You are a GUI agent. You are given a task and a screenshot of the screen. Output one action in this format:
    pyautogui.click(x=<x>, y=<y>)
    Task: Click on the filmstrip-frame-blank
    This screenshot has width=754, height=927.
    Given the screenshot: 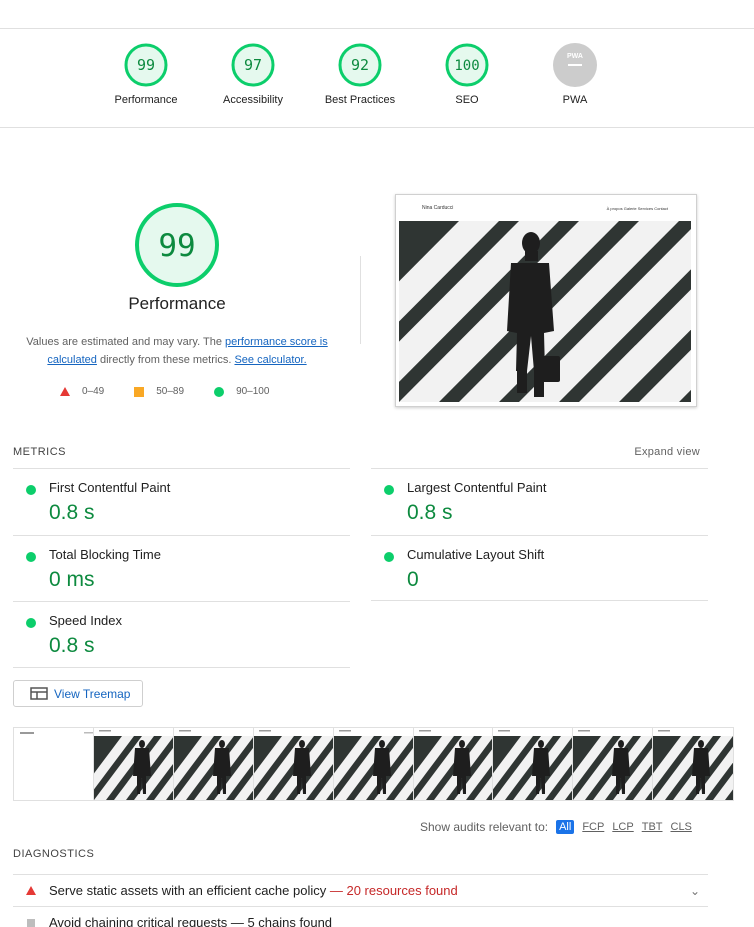 What is the action you would take?
    pyautogui.click(x=54, y=764)
    